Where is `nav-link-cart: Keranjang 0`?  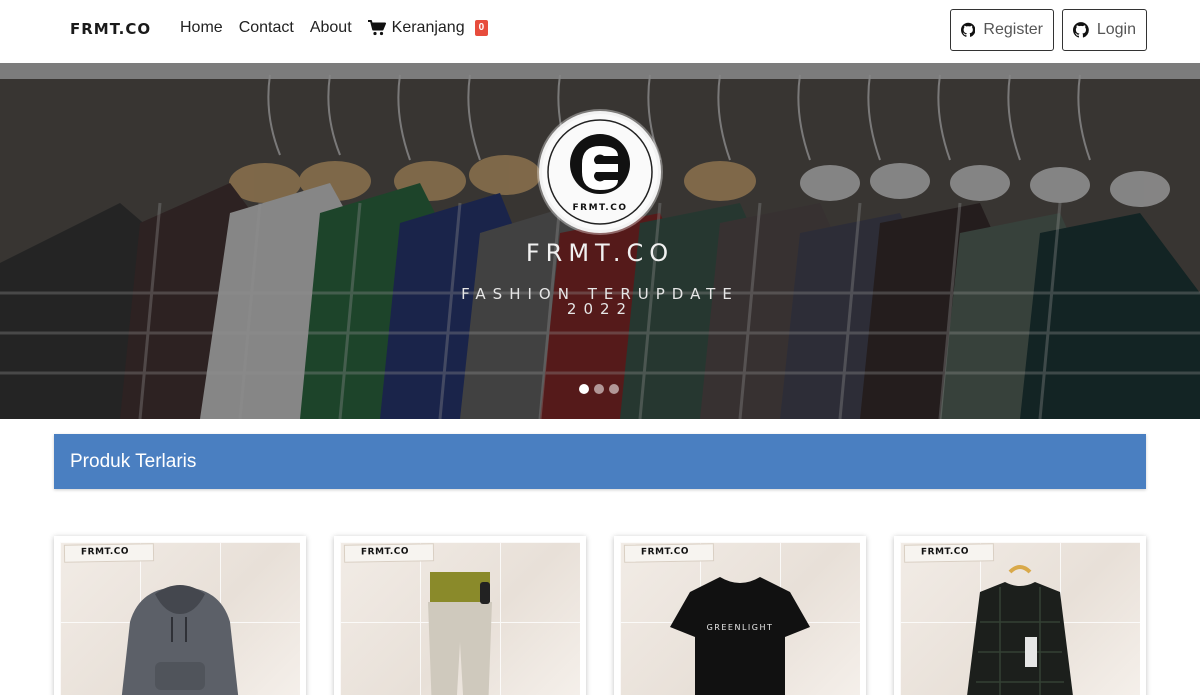 nav-link-cart: Keranjang 0 is located at coordinates (428, 28).